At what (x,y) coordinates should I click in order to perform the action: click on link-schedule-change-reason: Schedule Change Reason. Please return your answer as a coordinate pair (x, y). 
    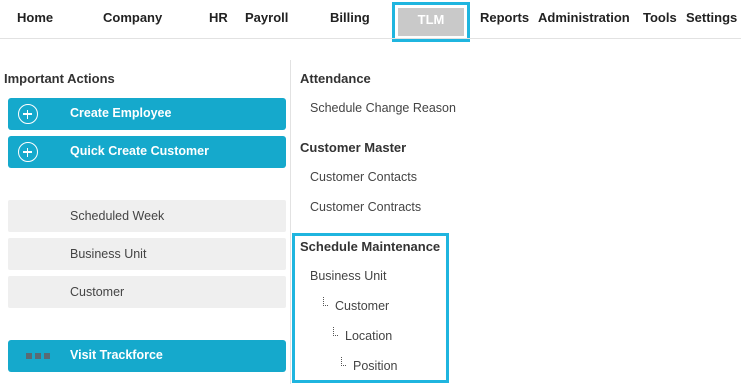
    Looking at the image, I should click on (383, 108).